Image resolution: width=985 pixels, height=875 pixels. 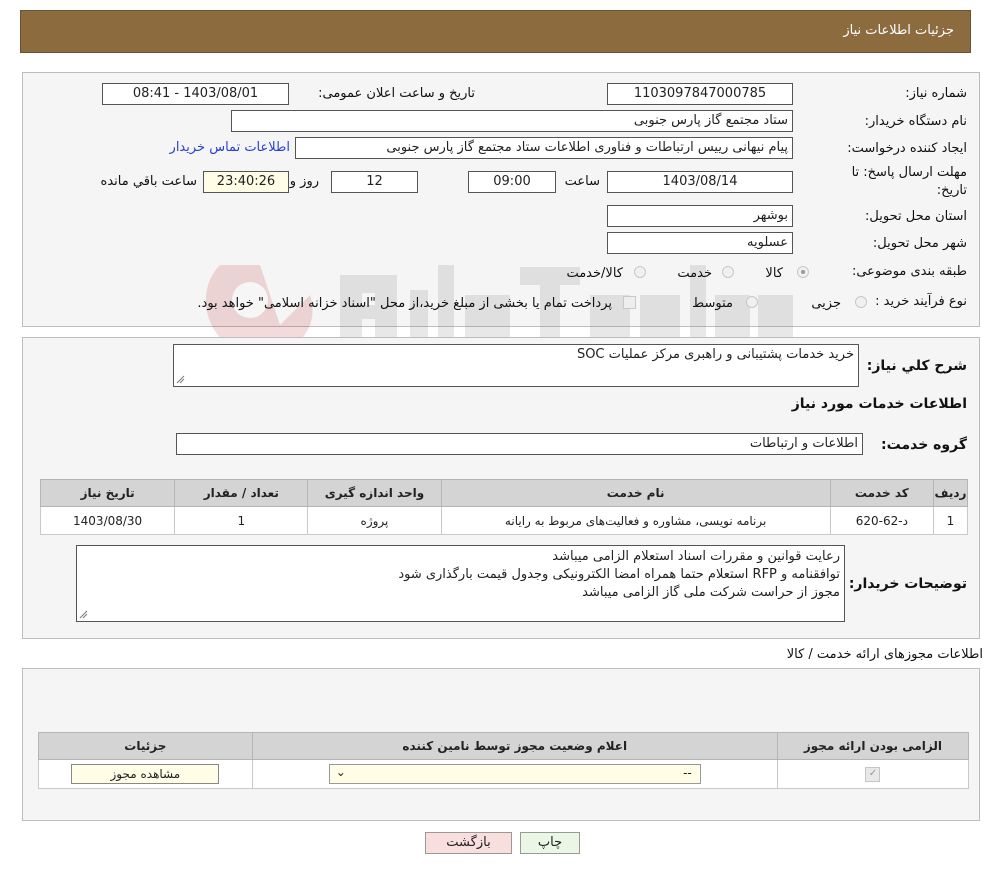 I want to click on remaining-label: ساعت باقي مانده, so click(x=148, y=181).